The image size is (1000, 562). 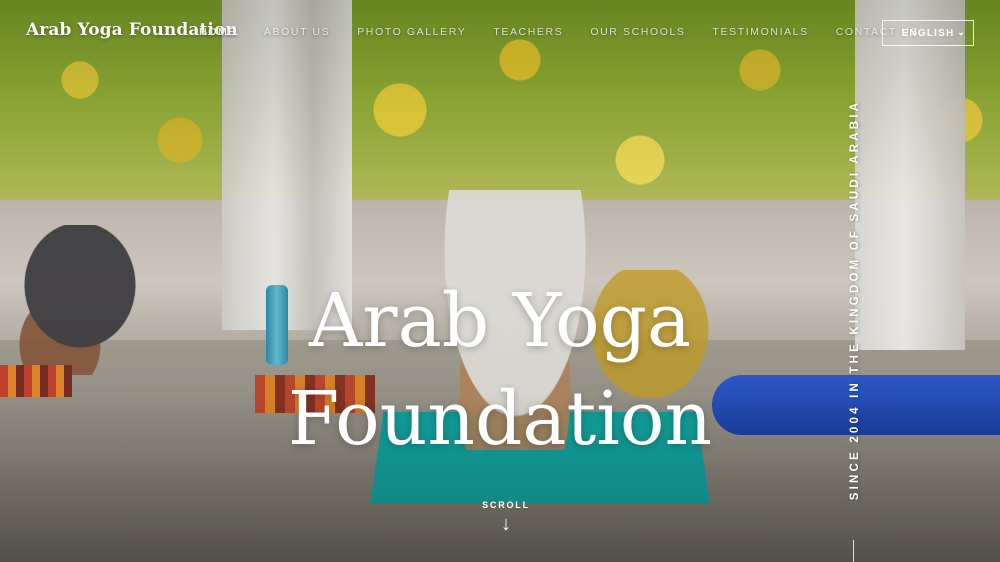 I want to click on nav-testimonials: TESTIMONIALS, so click(x=761, y=32).